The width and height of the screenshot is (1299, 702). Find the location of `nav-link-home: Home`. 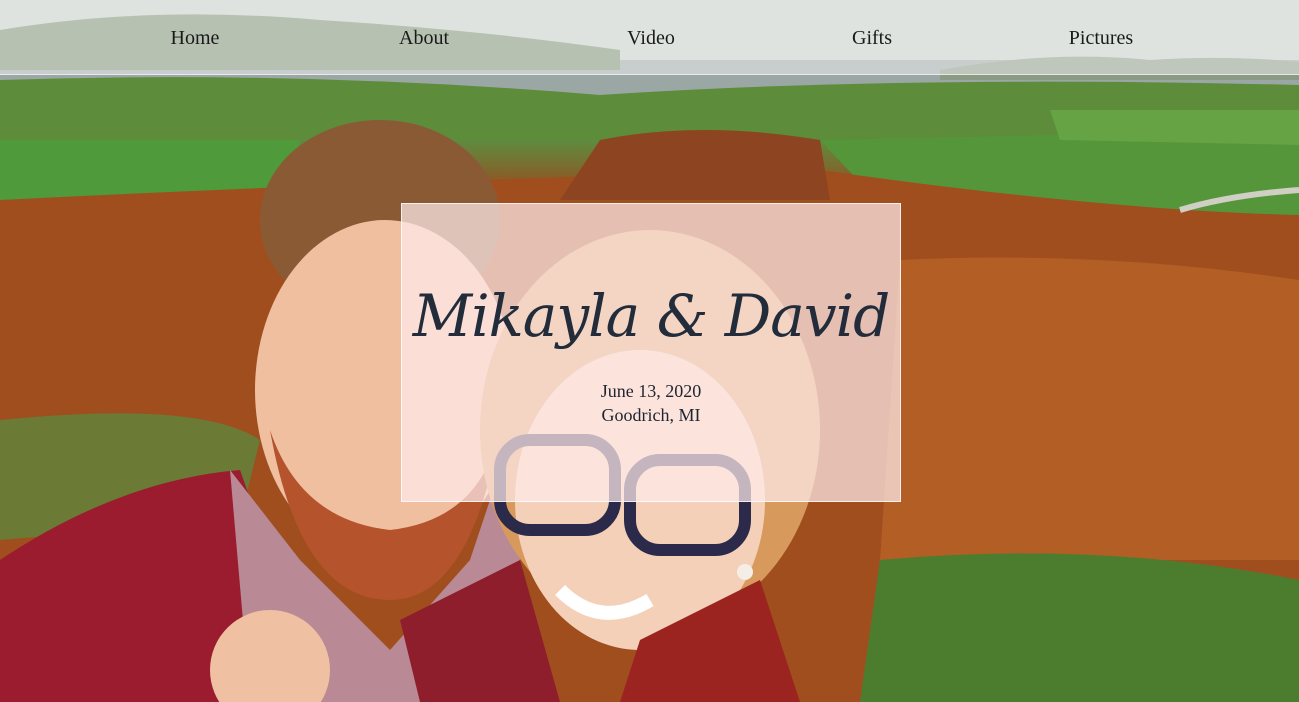

nav-link-home: Home is located at coordinates (195, 38).